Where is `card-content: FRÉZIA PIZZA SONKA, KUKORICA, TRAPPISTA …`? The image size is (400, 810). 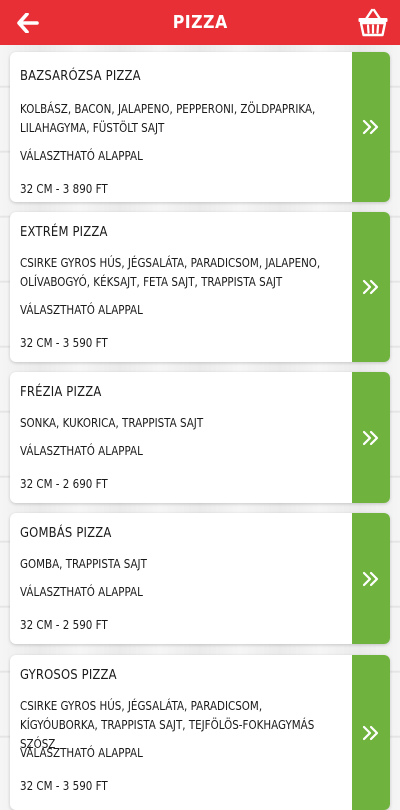 card-content: FRÉZIA PIZZA SONKA, KUKORICA, TRAPPISTA … is located at coordinates (181, 437).